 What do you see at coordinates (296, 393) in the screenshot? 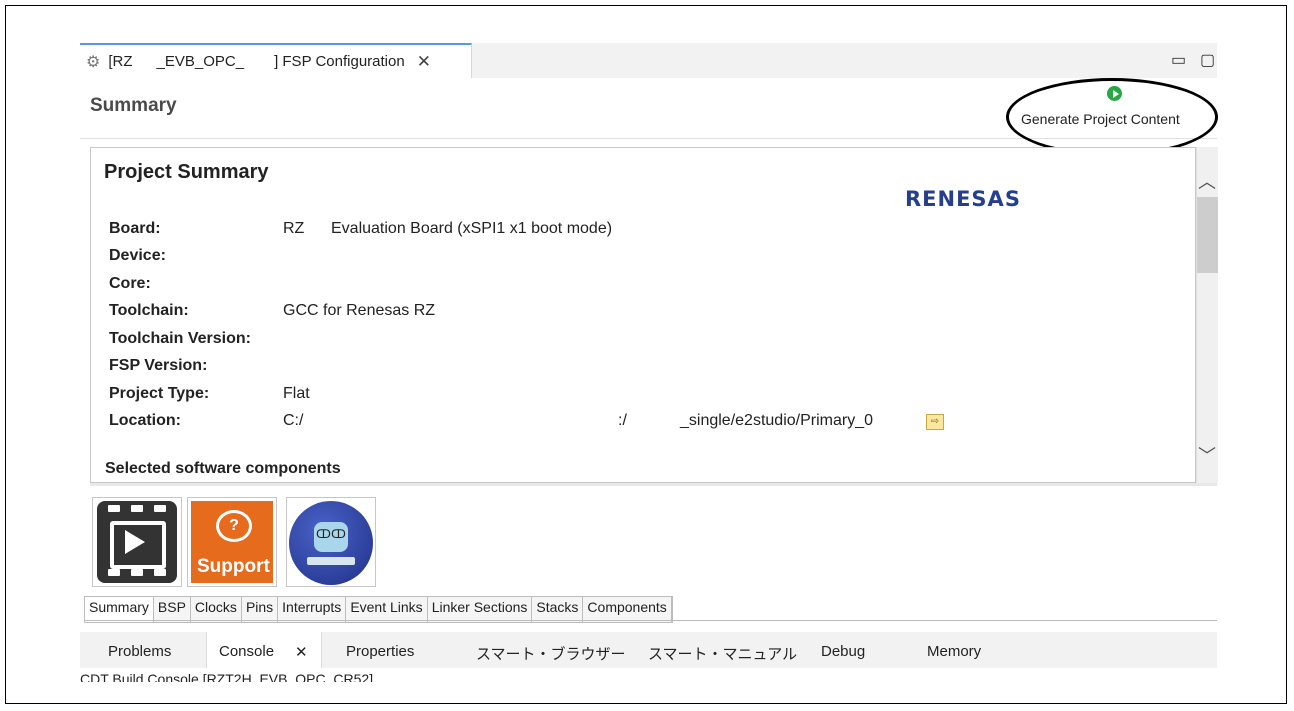
I see `field-value-project-type: Flat` at bounding box center [296, 393].